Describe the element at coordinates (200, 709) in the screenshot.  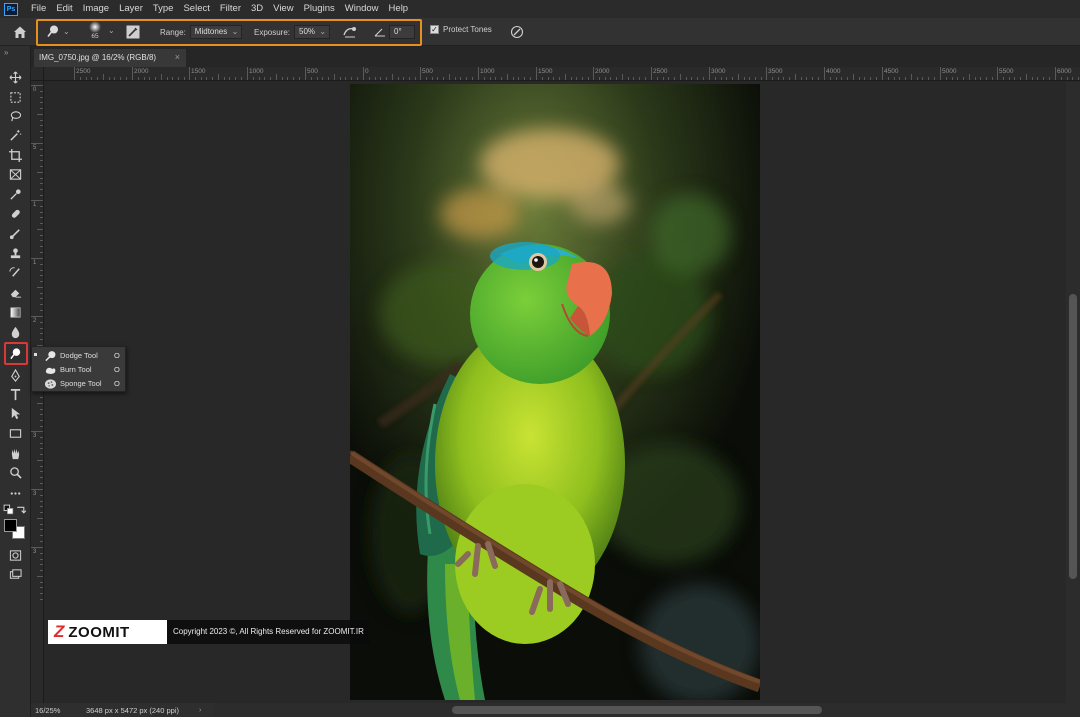
I see `chevron-right-icon: ›` at that location.